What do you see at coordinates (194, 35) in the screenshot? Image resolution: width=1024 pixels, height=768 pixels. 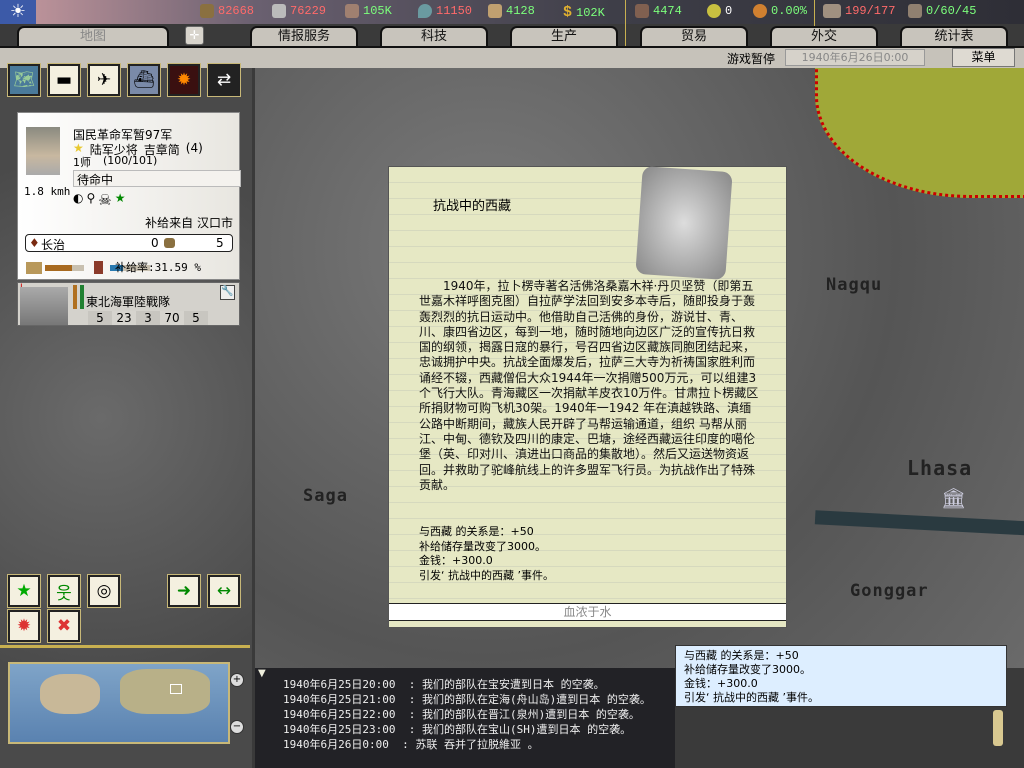 I see `move-icon: ✛` at bounding box center [194, 35].